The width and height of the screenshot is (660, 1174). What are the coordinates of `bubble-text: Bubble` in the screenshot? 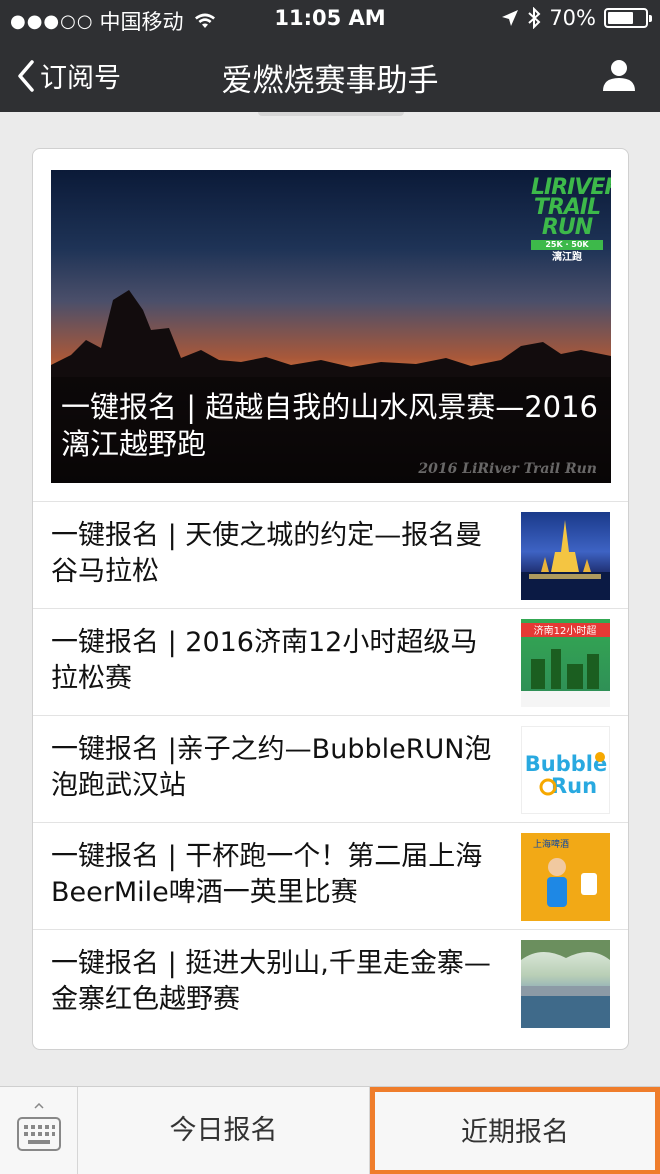 It's located at (566, 764).